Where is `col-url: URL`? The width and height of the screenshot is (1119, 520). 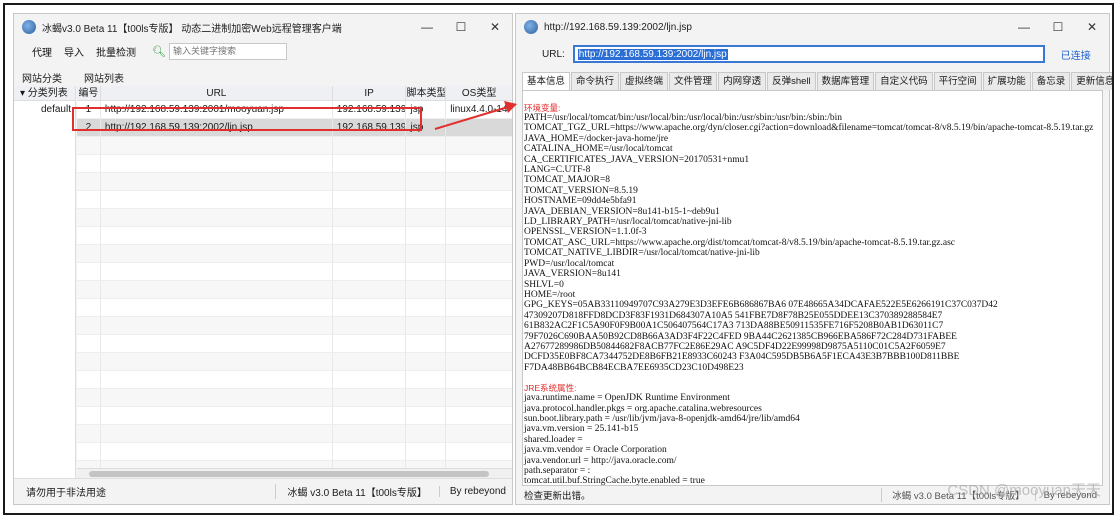
col-url: URL is located at coordinates (217, 93).